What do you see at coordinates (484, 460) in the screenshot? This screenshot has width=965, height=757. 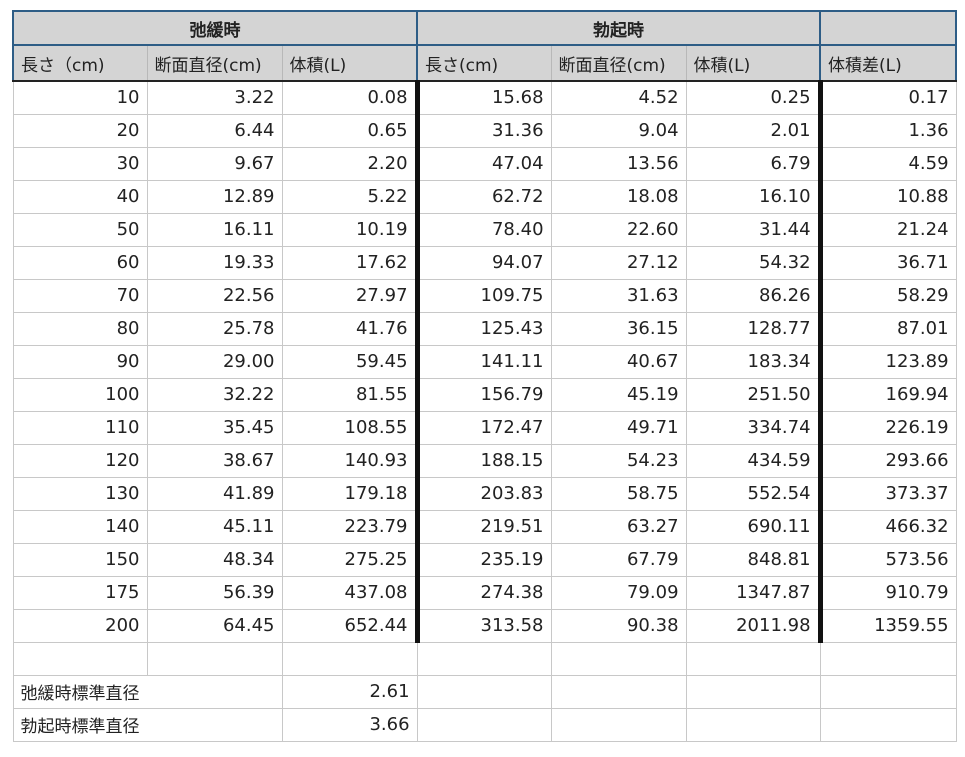 I see `cell-erect-length: 188.15` at bounding box center [484, 460].